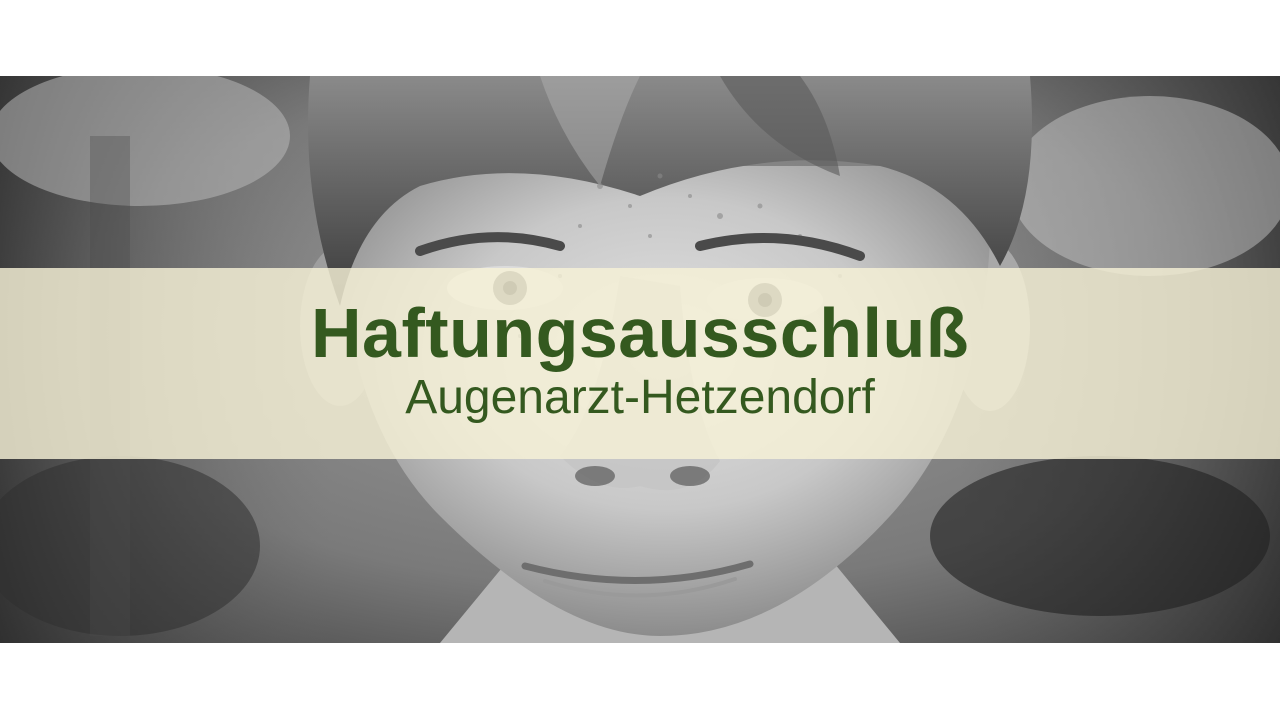 This screenshot has width=1280, height=720. Describe the element at coordinates (640, 332) in the screenshot. I see `page-title: Haftungsausschluß` at that location.